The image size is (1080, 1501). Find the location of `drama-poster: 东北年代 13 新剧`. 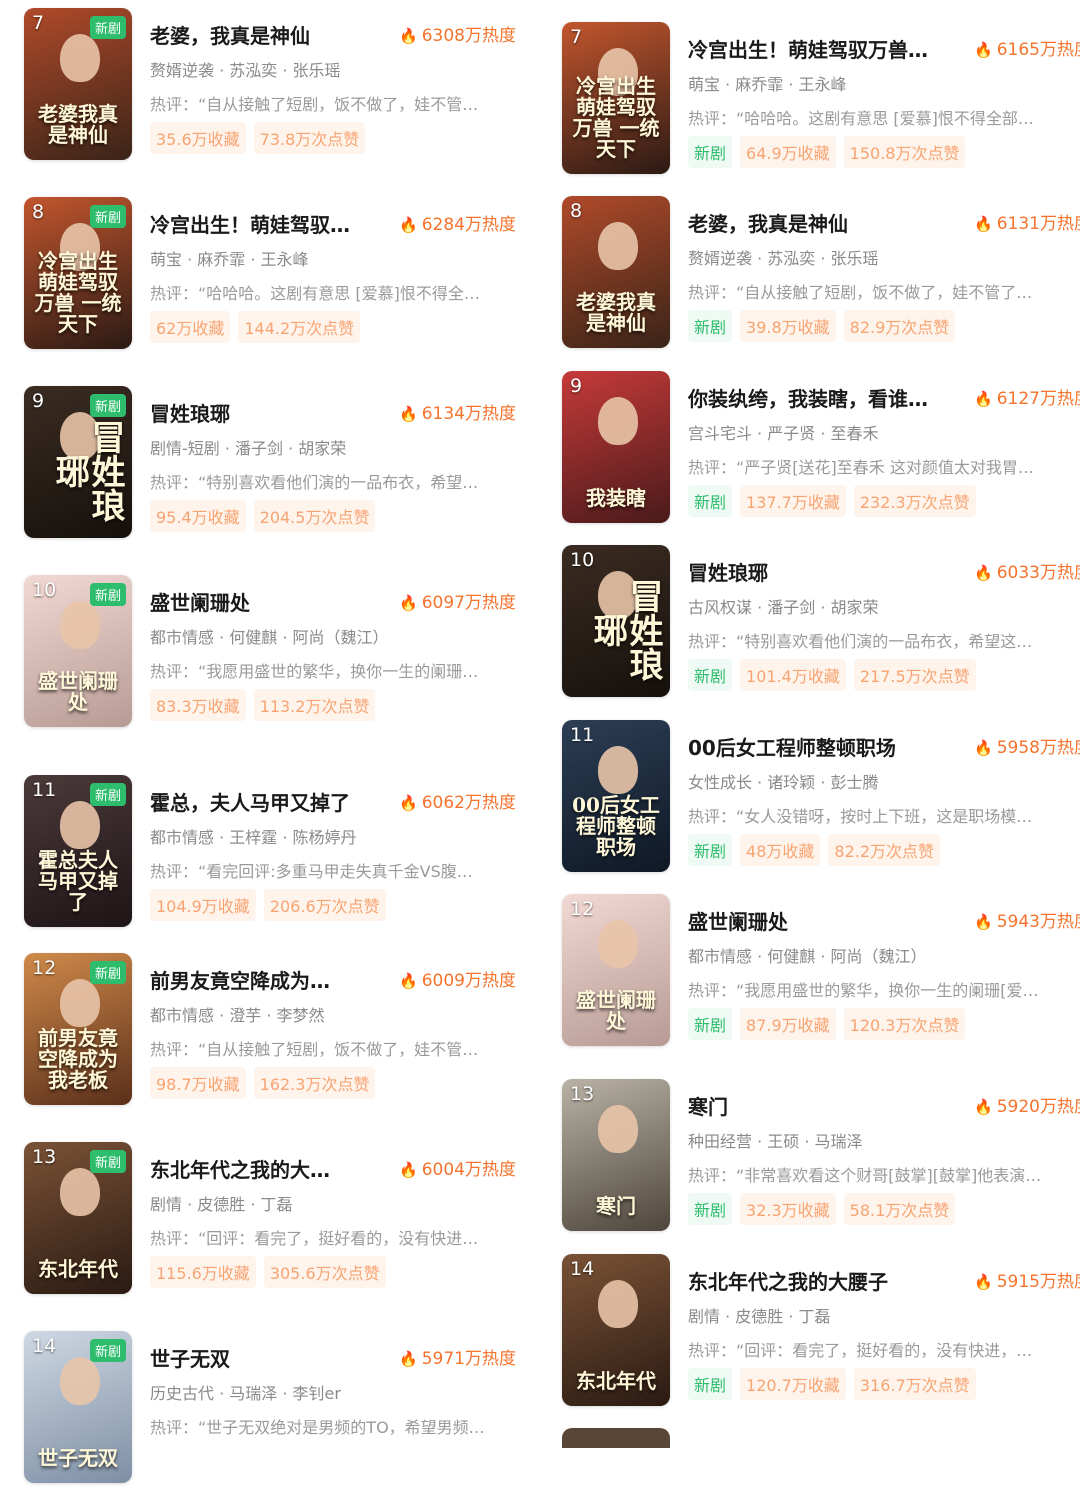

drama-poster: 东北年代 13 新剧 is located at coordinates (78, 1218).